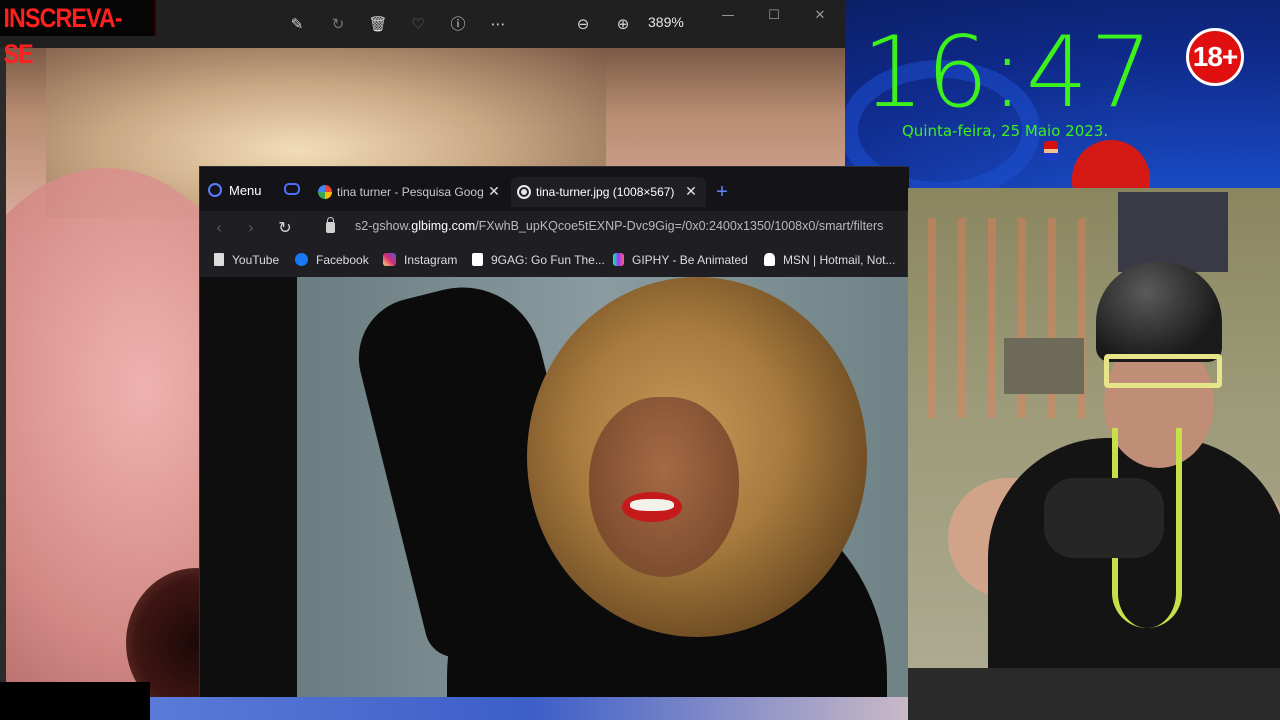 The height and width of the screenshot is (720, 1280). I want to click on edit-image-icon: ✎, so click(297, 24).